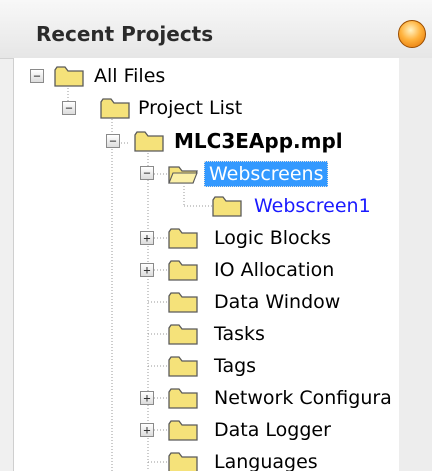  I want to click on tree-node-label: Data Logger, so click(272, 430).